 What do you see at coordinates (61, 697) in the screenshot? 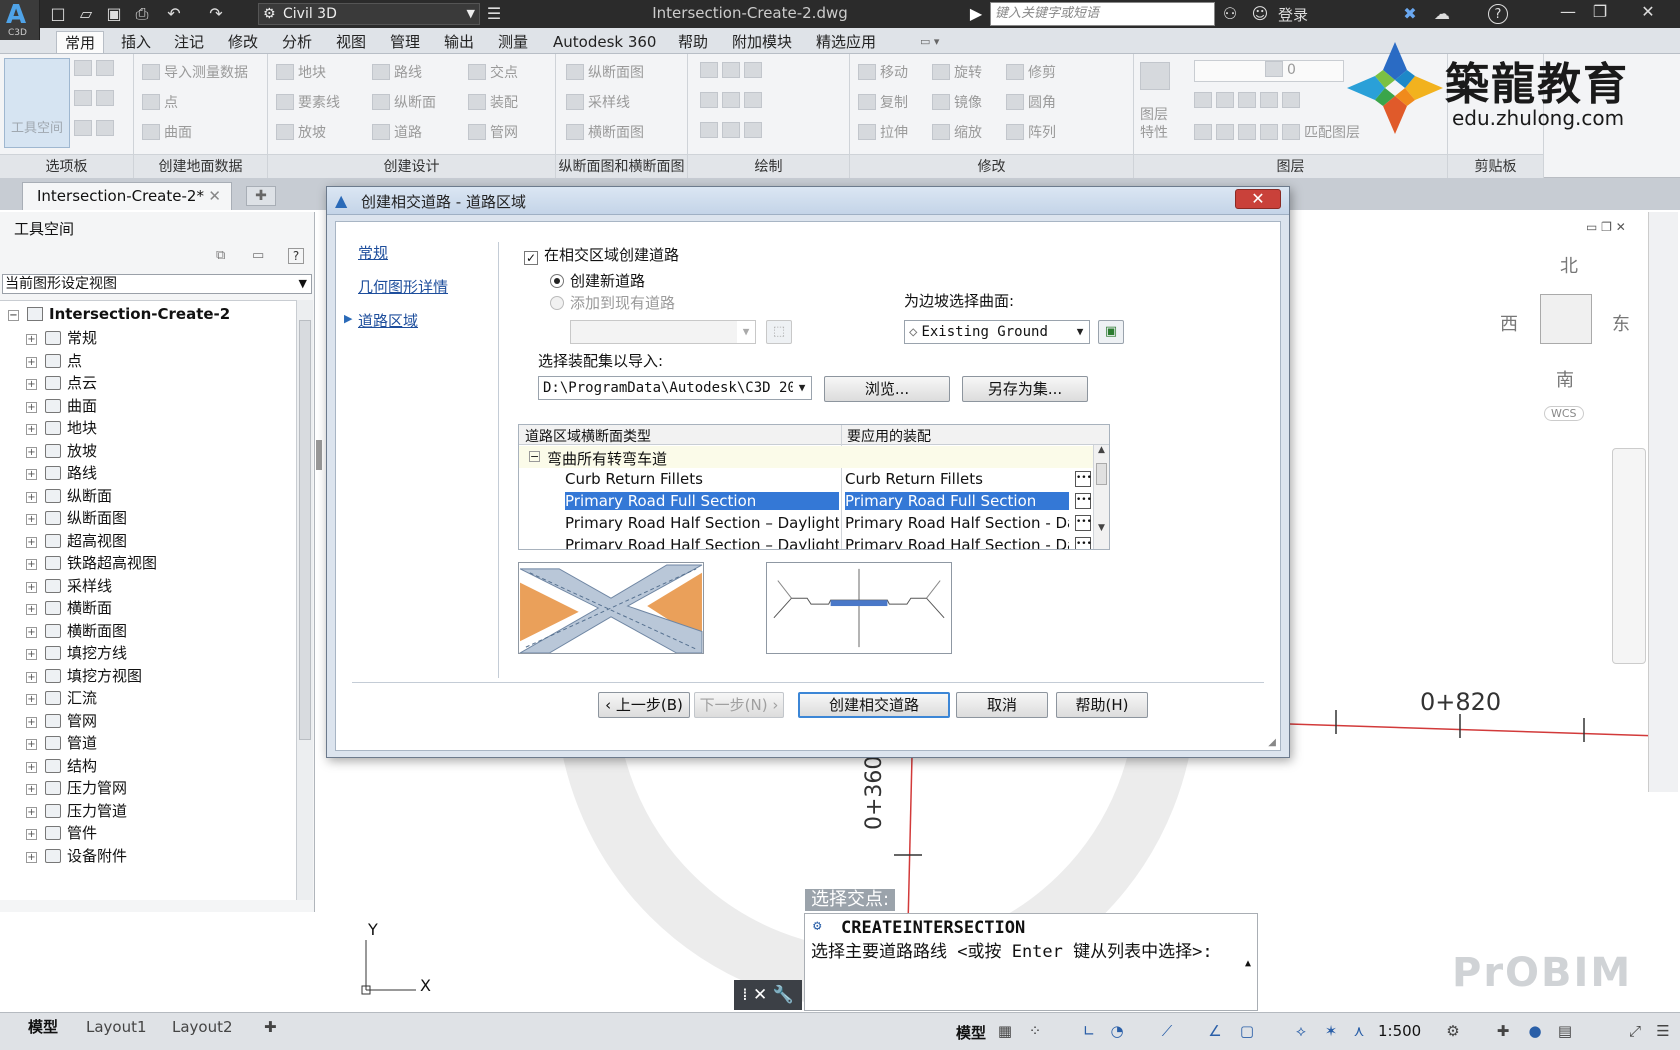
I see `tree-item: + 汇流` at bounding box center [61, 697].